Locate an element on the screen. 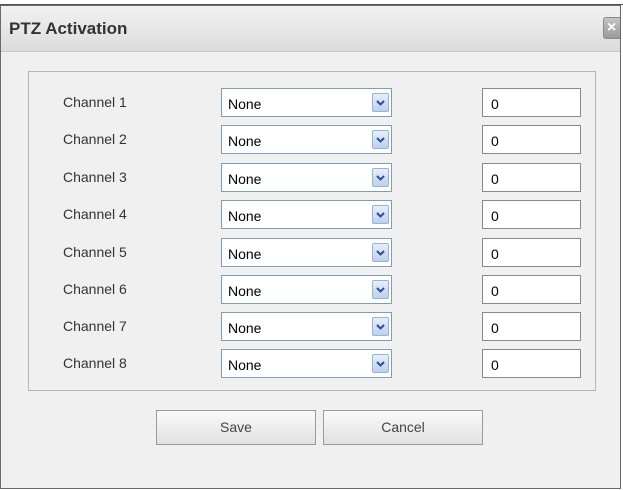 The height and width of the screenshot is (490, 623). save-button: Save is located at coordinates (236, 427).